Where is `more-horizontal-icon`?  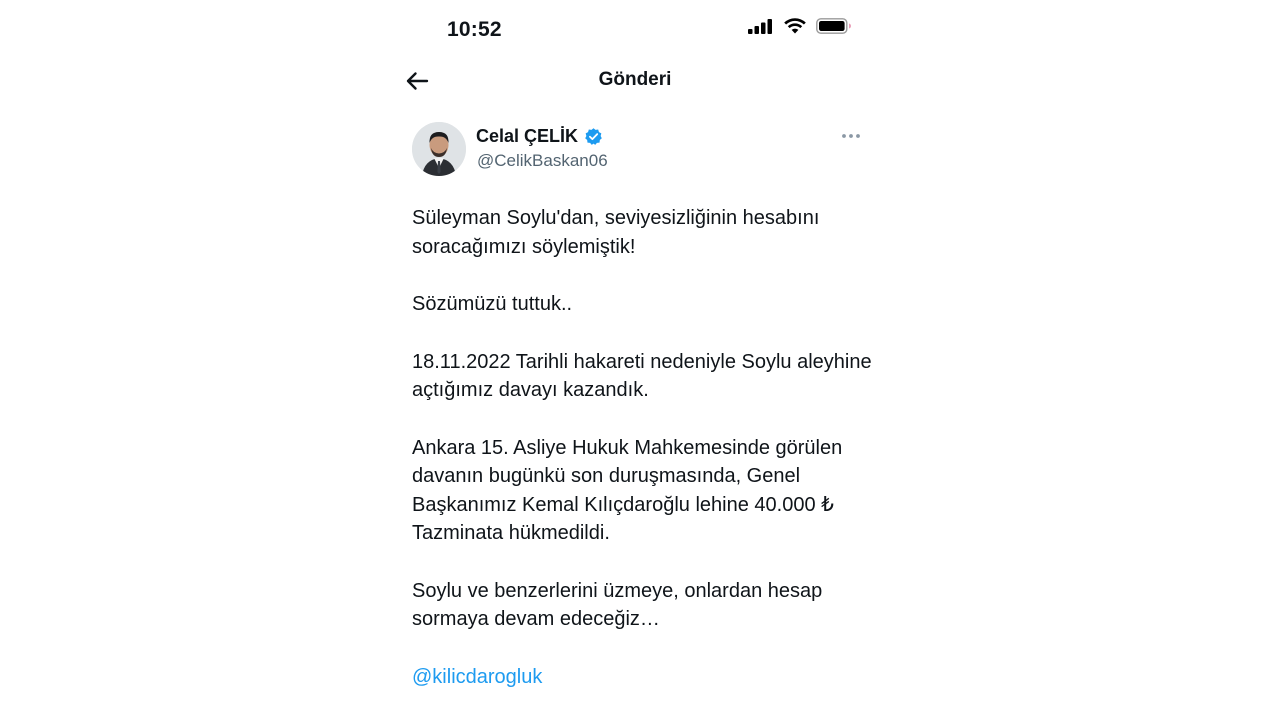
more-horizontal-icon is located at coordinates (851, 136).